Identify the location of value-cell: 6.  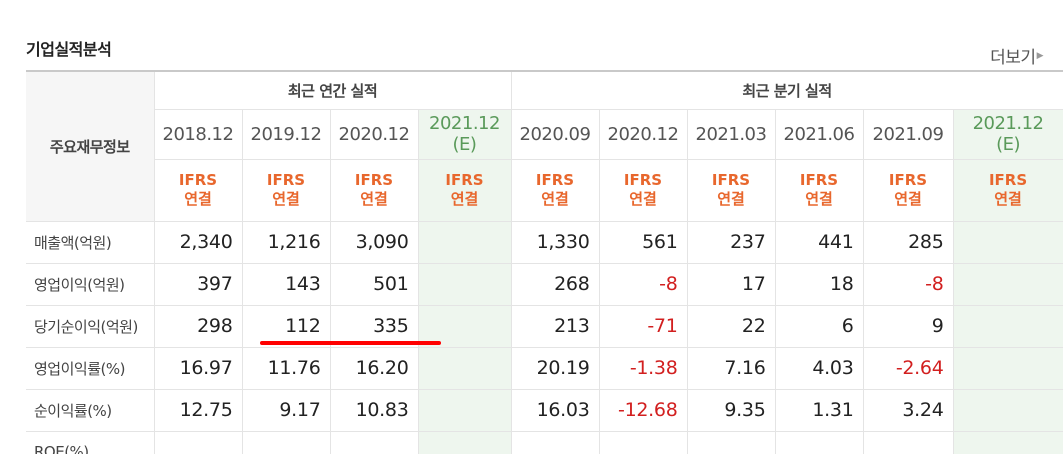
(819, 326).